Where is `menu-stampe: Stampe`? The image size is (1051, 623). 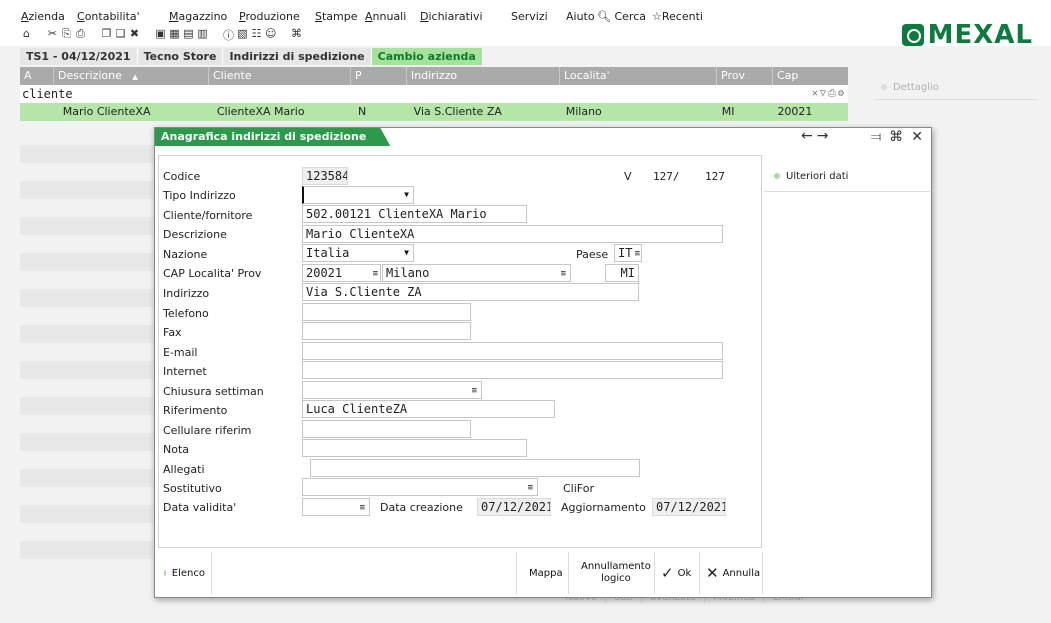 menu-stampe: Stampe is located at coordinates (336, 16).